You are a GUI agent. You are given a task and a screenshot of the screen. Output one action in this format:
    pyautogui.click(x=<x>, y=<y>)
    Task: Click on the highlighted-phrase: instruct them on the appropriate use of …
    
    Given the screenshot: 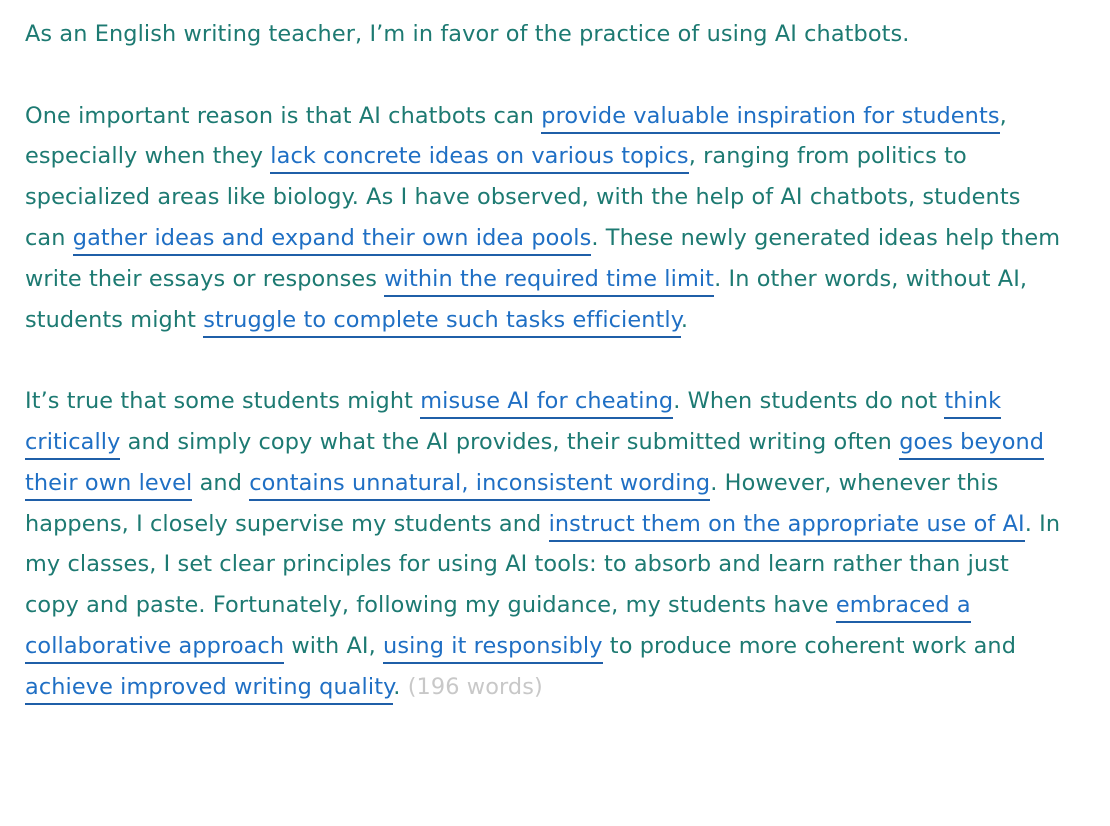 What is the action you would take?
    pyautogui.click(x=786, y=526)
    